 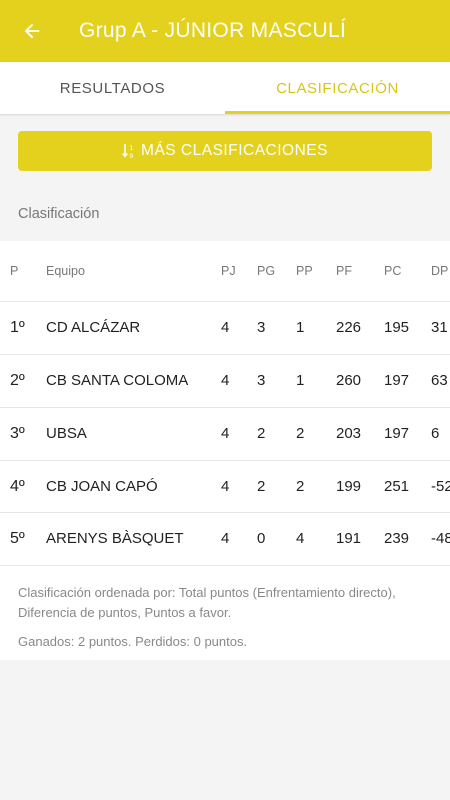 I want to click on position-cell: 5º, so click(x=17, y=538).